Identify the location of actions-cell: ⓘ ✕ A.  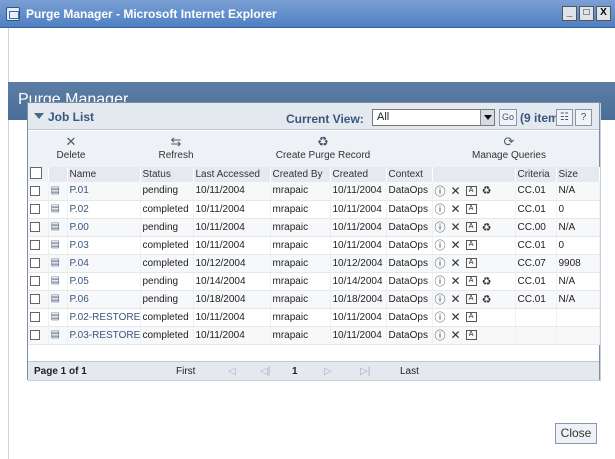
(474, 209).